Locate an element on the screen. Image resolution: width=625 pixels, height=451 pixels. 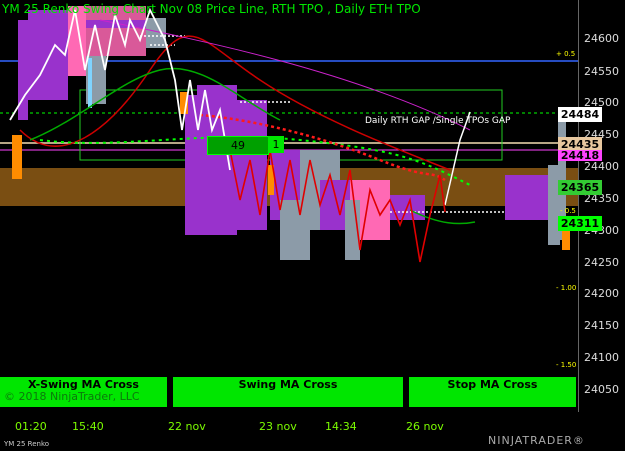
brand-logo: NINJATRADER® is located at coordinates (536, 440).